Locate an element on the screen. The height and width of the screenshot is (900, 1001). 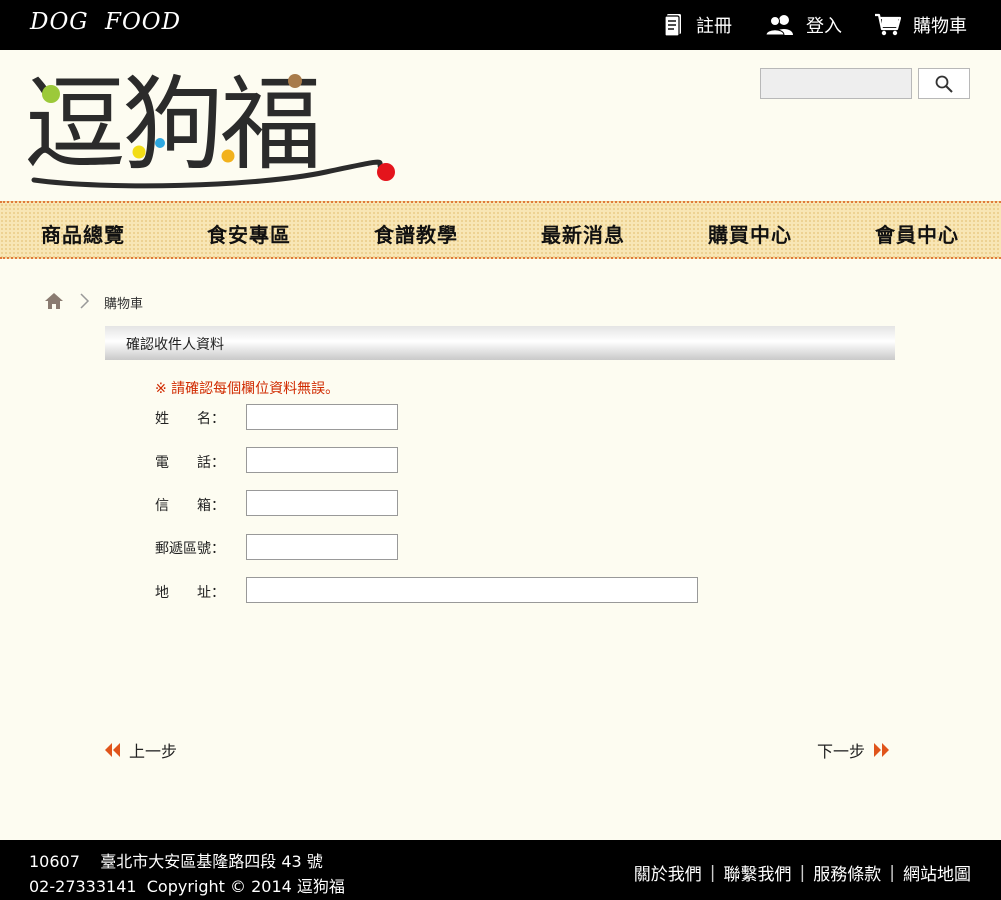
site-logo: 逗狗福 is located at coordinates (216, 126).